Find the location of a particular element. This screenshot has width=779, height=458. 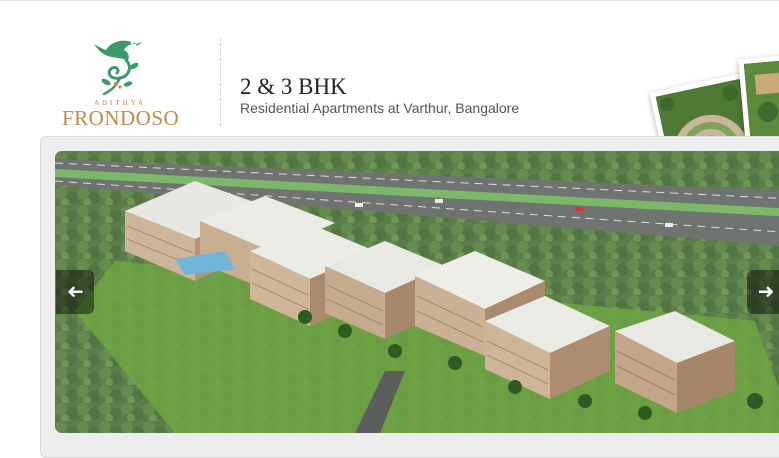

arrow-right-icon: ➜ is located at coordinates (766, 292).